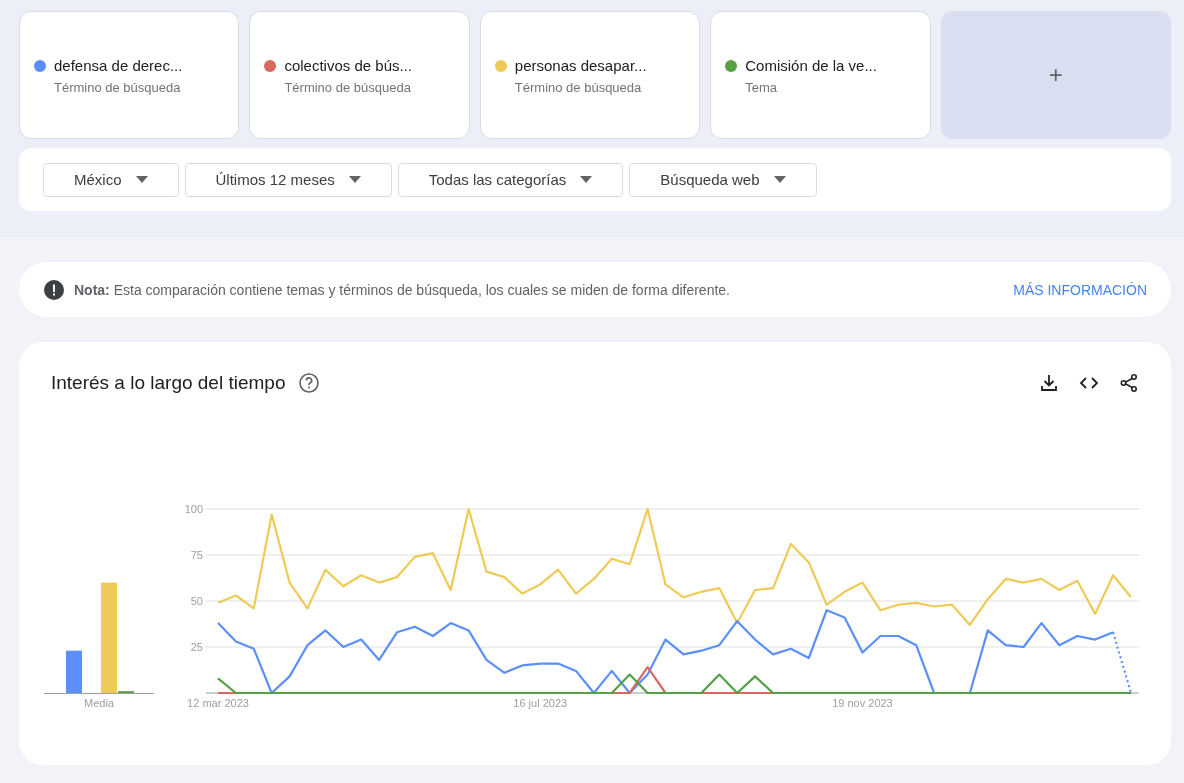 The width and height of the screenshot is (1184, 783). Describe the element at coordinates (168, 383) in the screenshot. I see `chart-title: Interés a lo largo del tiempo` at that location.